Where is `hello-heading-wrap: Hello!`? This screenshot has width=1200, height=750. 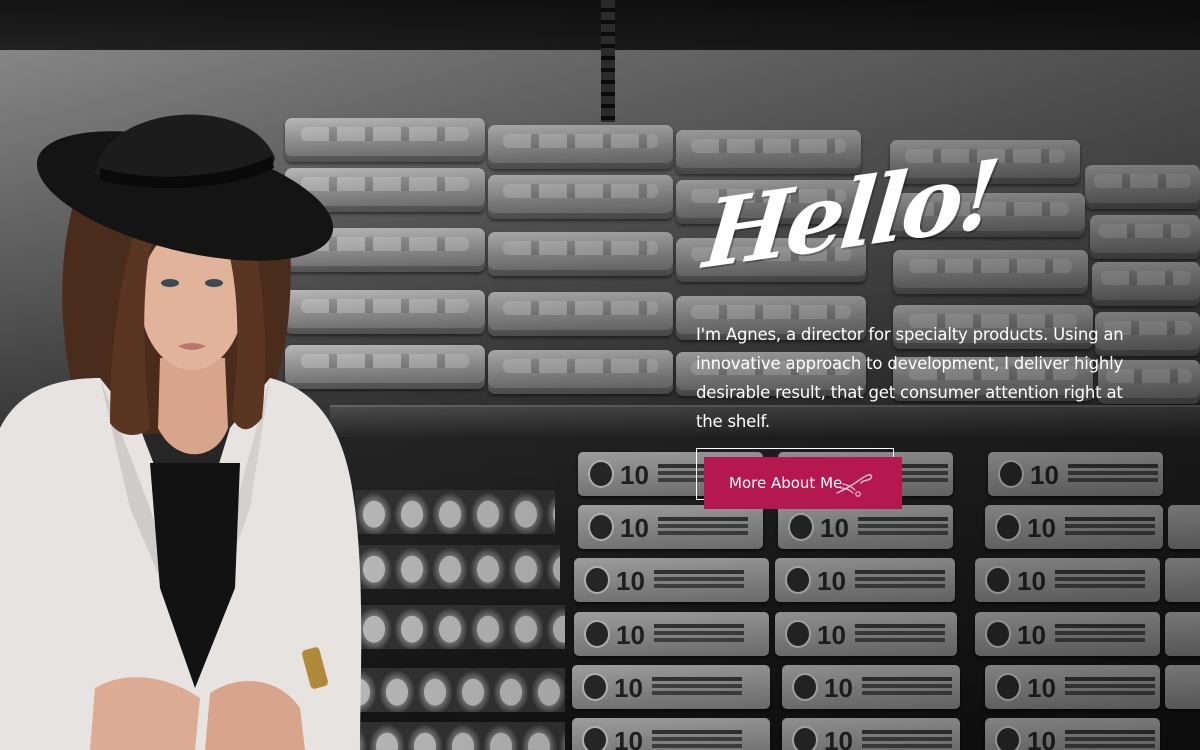
hello-heading-wrap: Hello! is located at coordinates (850, 224).